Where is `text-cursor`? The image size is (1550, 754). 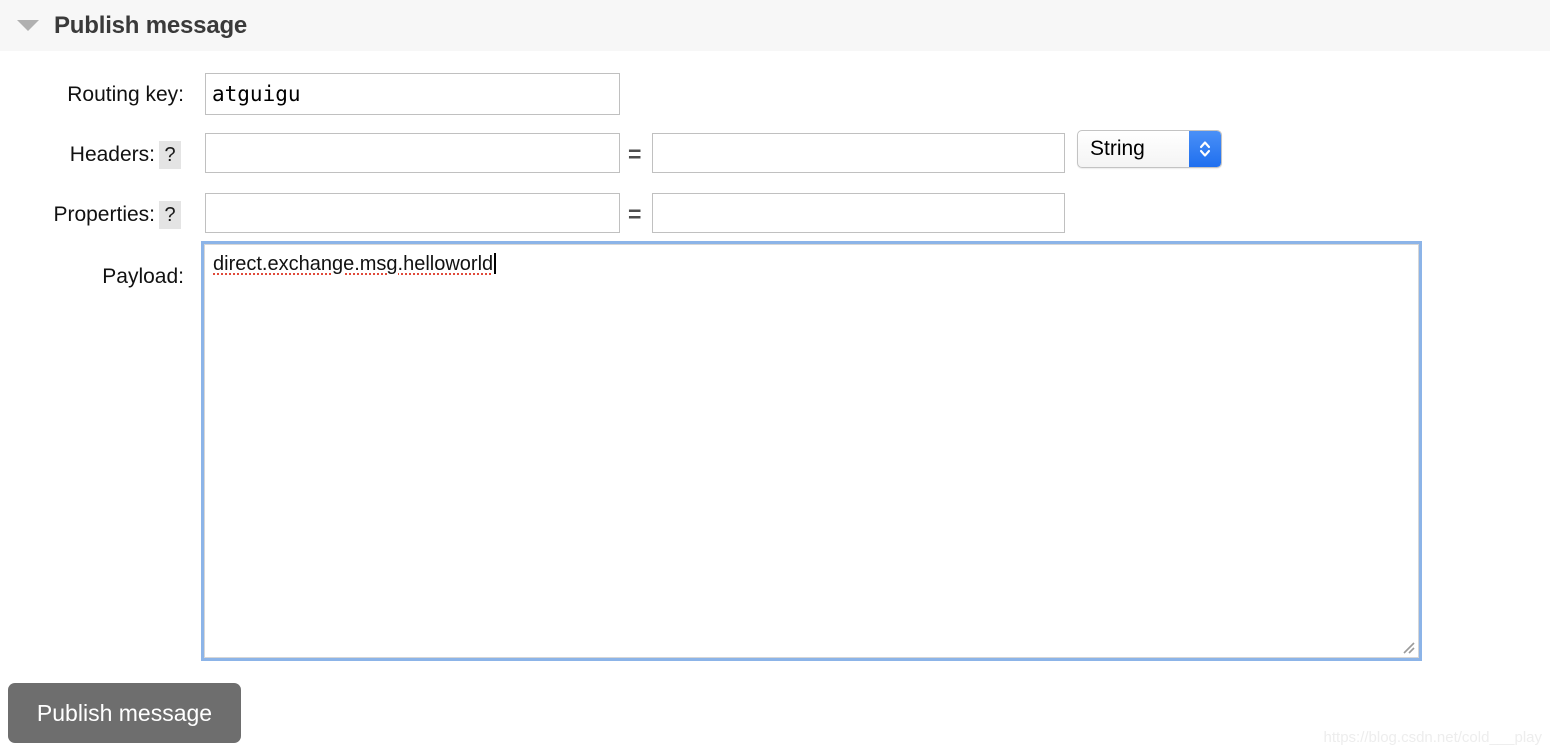
text-cursor is located at coordinates (495, 263).